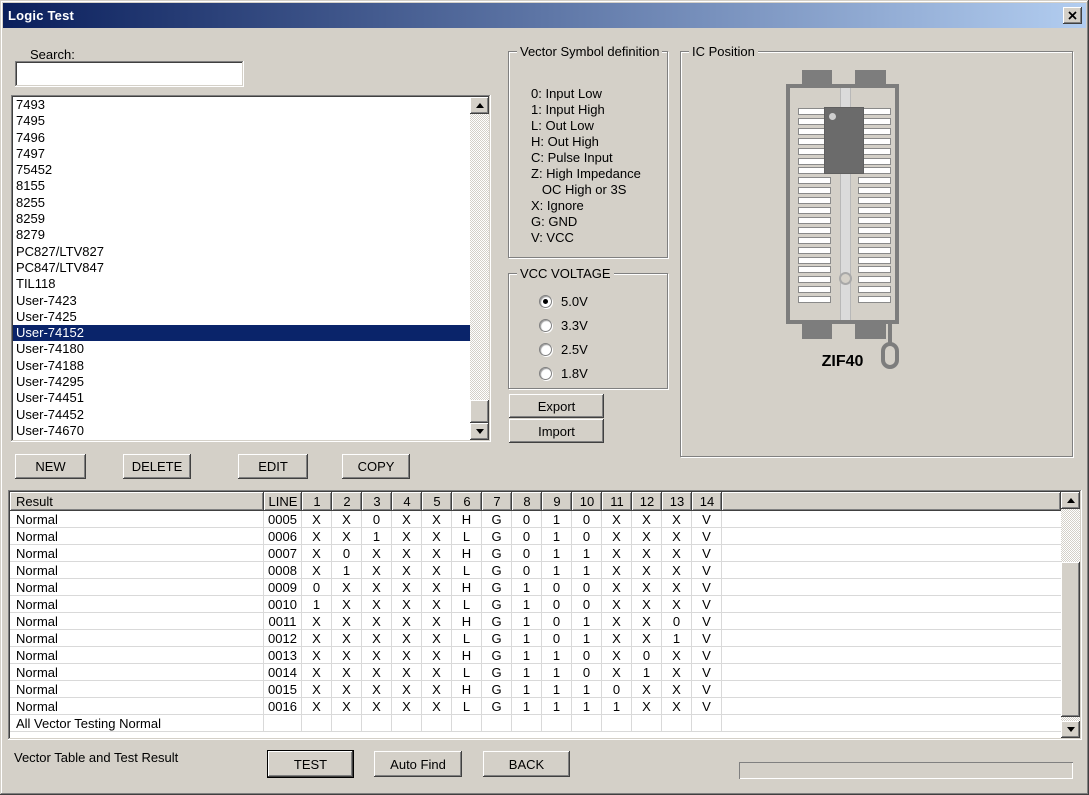 This screenshot has width=1089, height=795. I want to click on edit-button: EDIT, so click(273, 466).